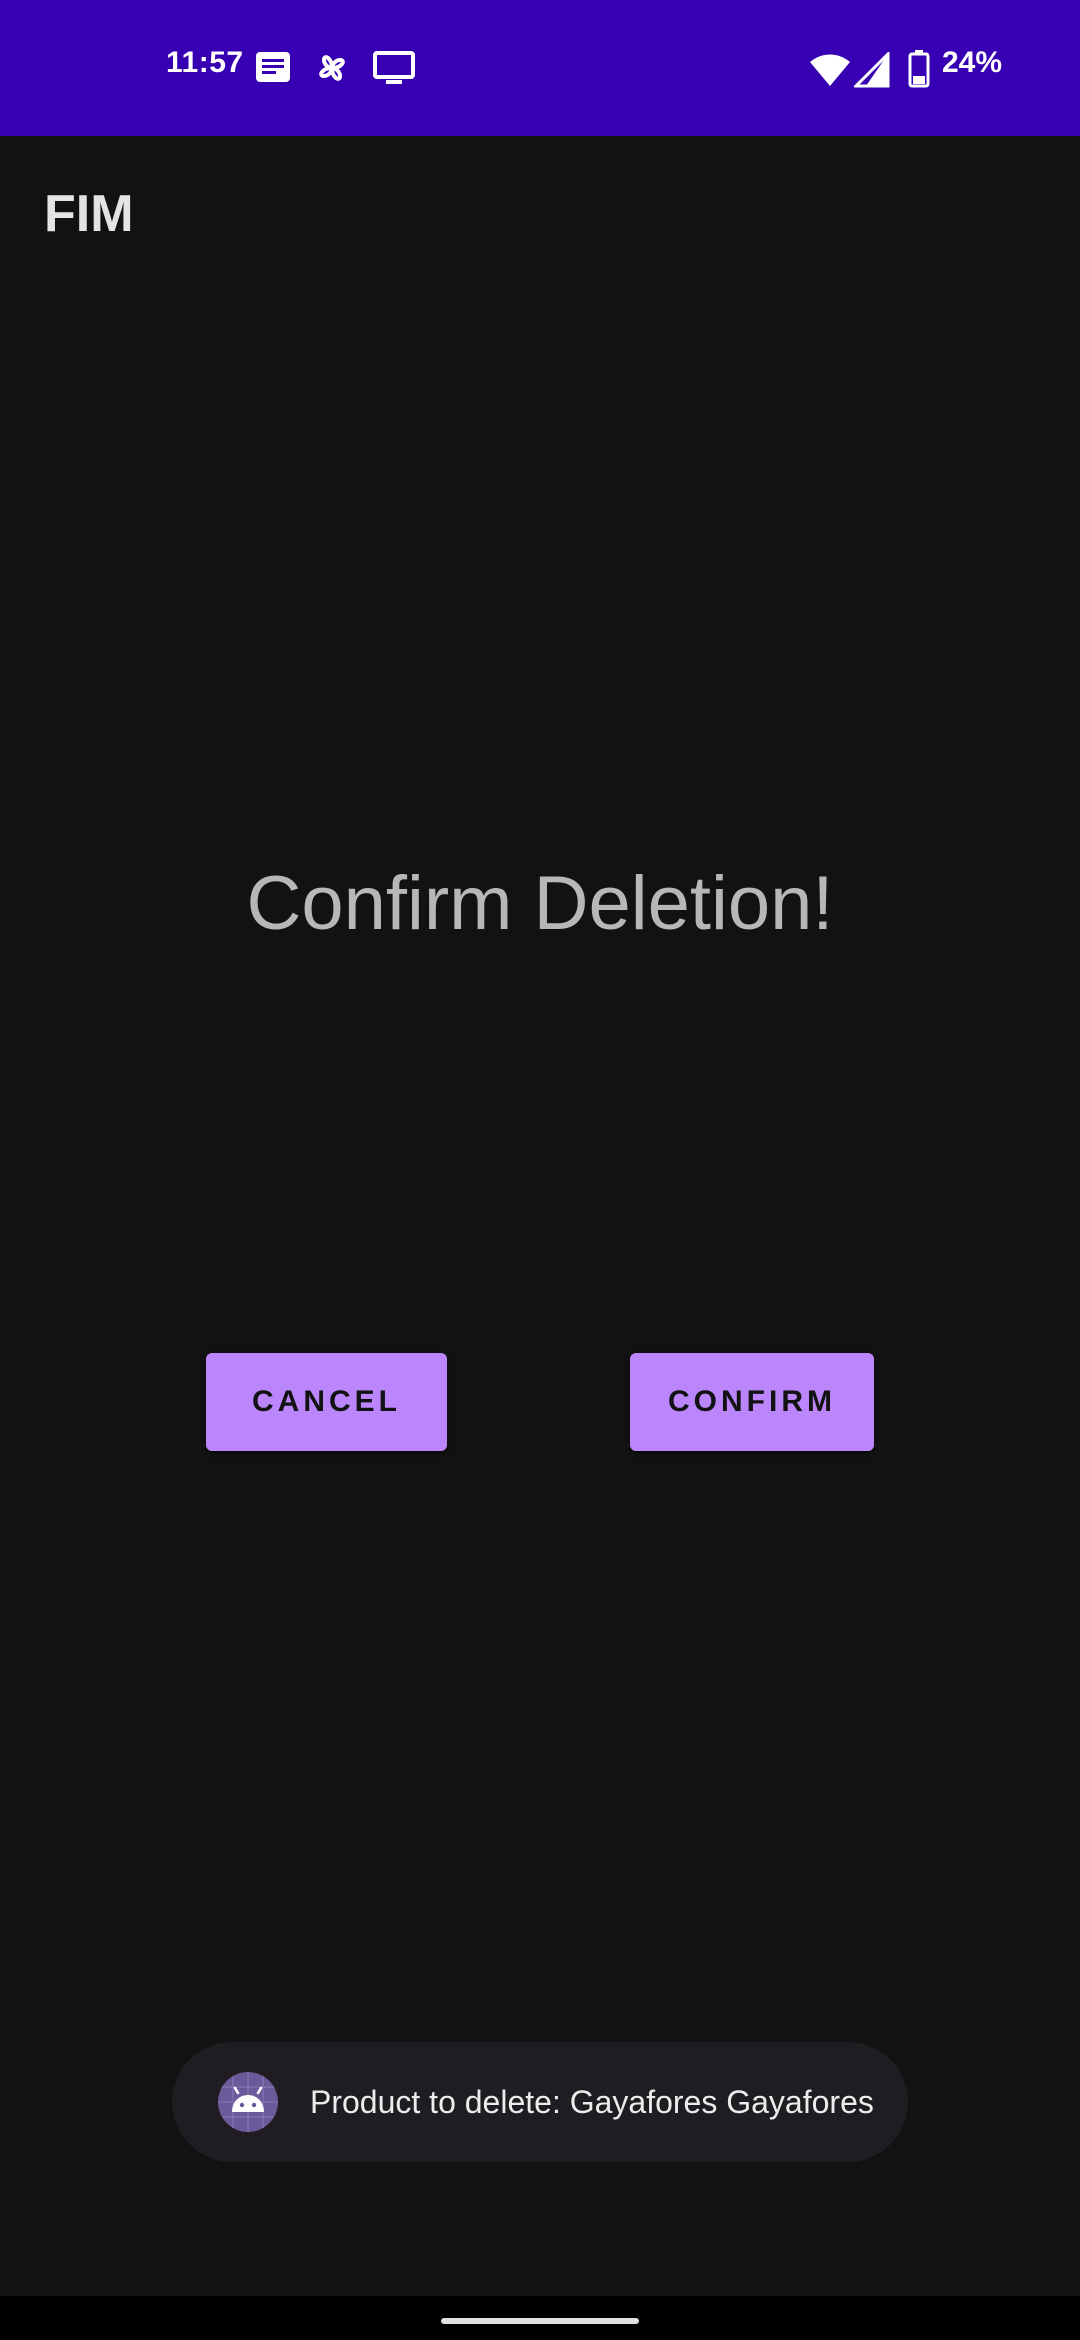  What do you see at coordinates (540, 903) in the screenshot?
I see `page-heading: Confirm Deletion!` at bounding box center [540, 903].